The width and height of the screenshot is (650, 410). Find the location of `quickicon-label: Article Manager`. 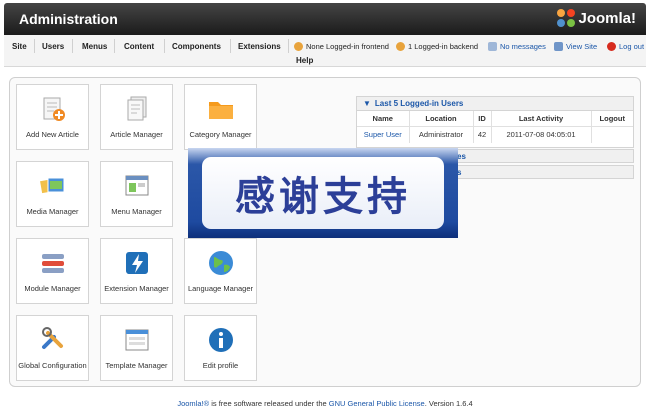

quickicon-label: Article Manager is located at coordinates (136, 134).